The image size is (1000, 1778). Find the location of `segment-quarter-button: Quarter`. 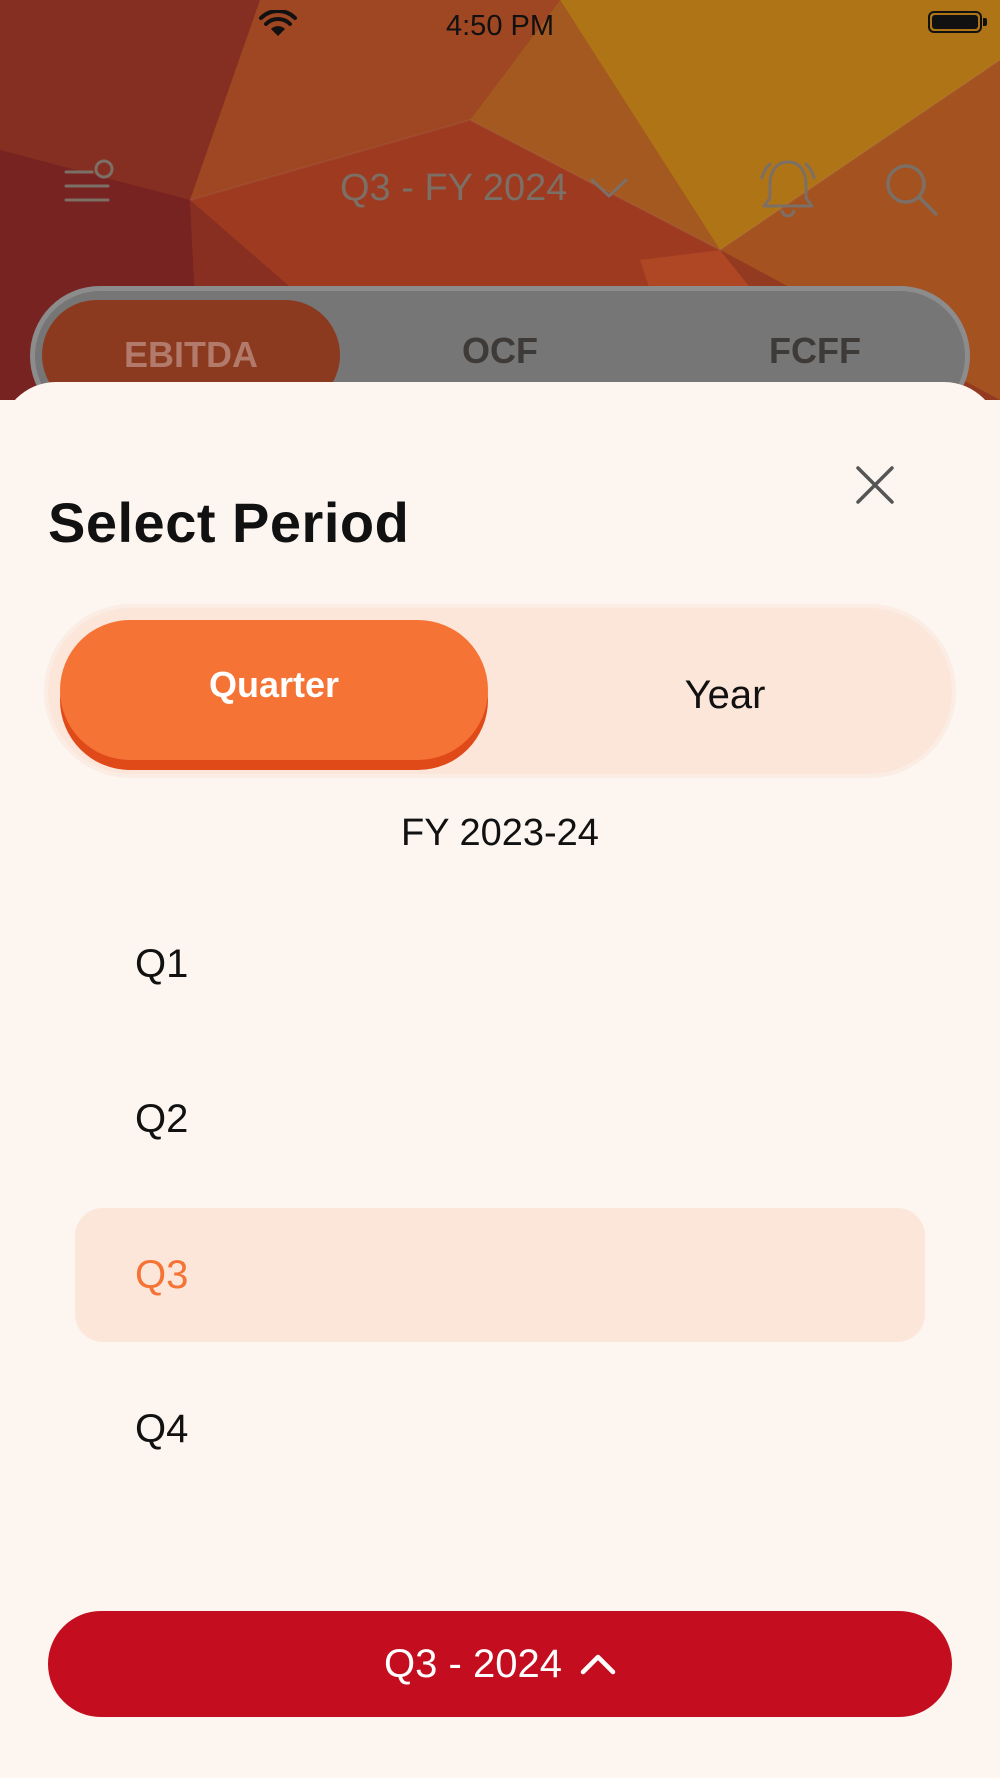

segment-quarter-button: Quarter is located at coordinates (274, 690).